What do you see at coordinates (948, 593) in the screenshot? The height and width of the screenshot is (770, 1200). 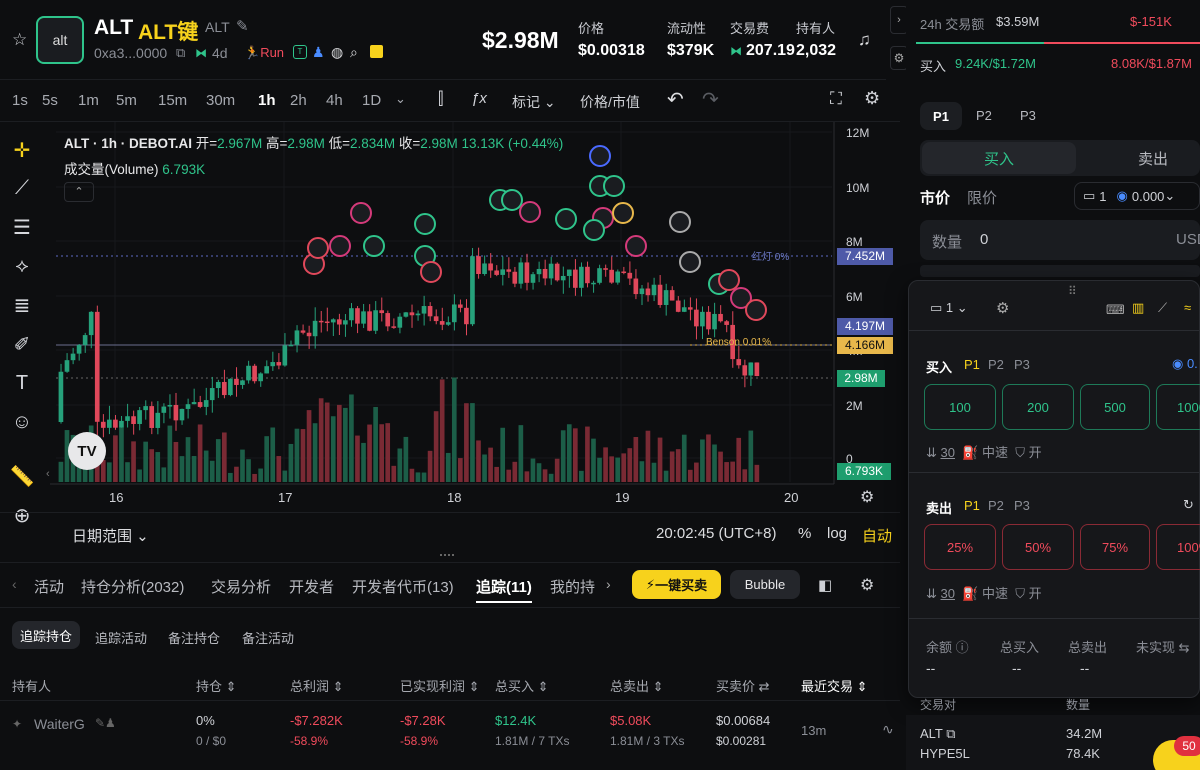 I see `quick-sell-slippage: 30` at bounding box center [948, 593].